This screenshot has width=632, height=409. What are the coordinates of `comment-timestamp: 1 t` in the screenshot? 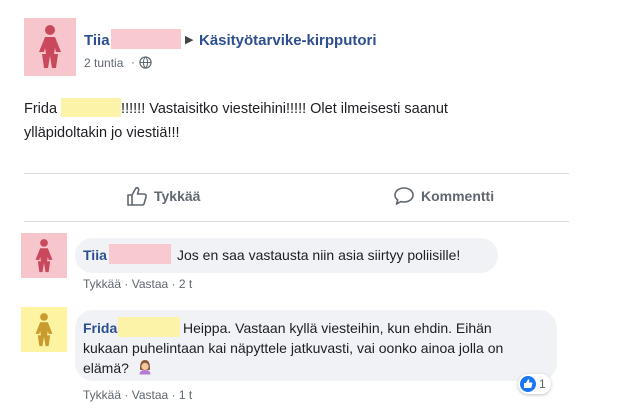 It's located at (185, 395).